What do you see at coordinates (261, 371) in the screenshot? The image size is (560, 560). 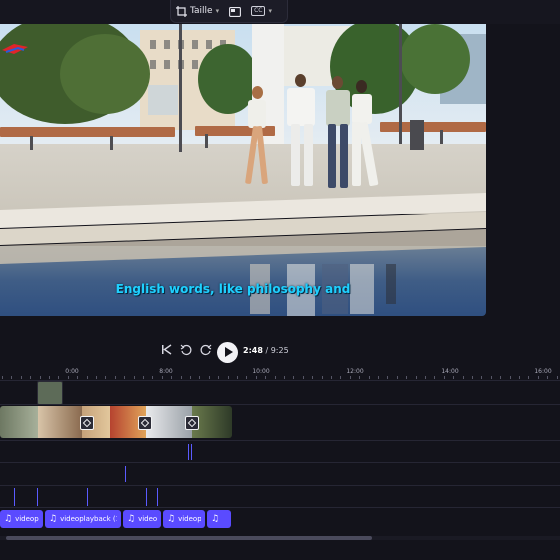 I see `ruler-label: 10:00` at bounding box center [261, 371].